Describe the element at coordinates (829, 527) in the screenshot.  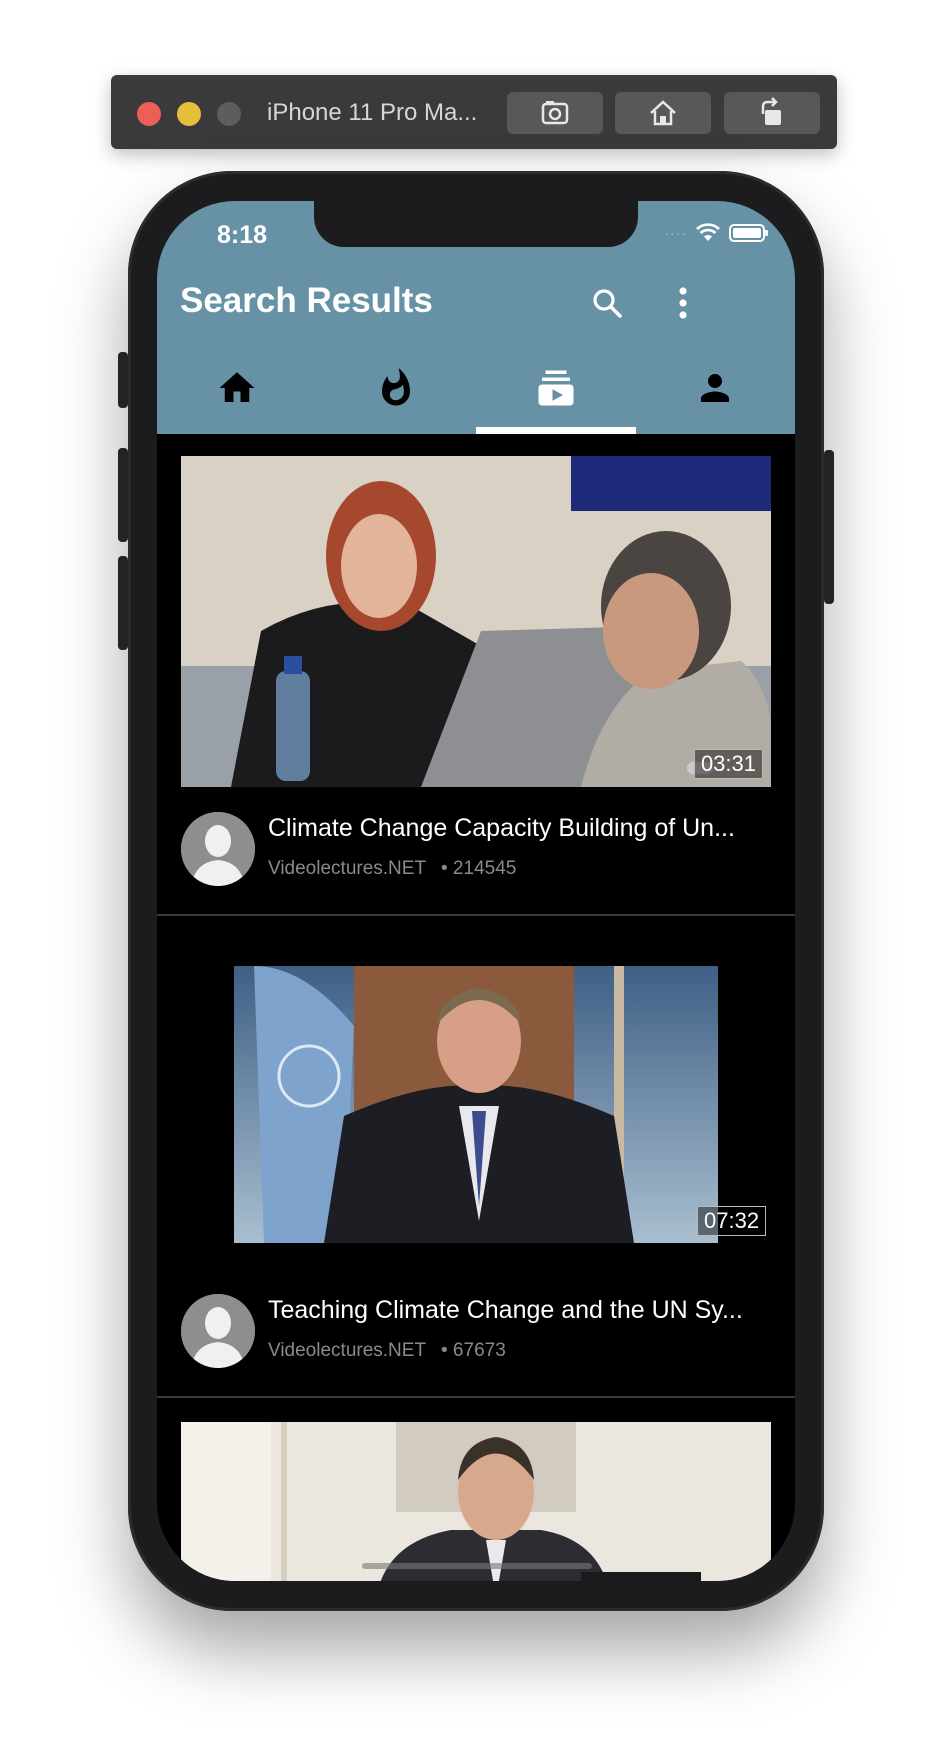
I see `power-button` at that location.